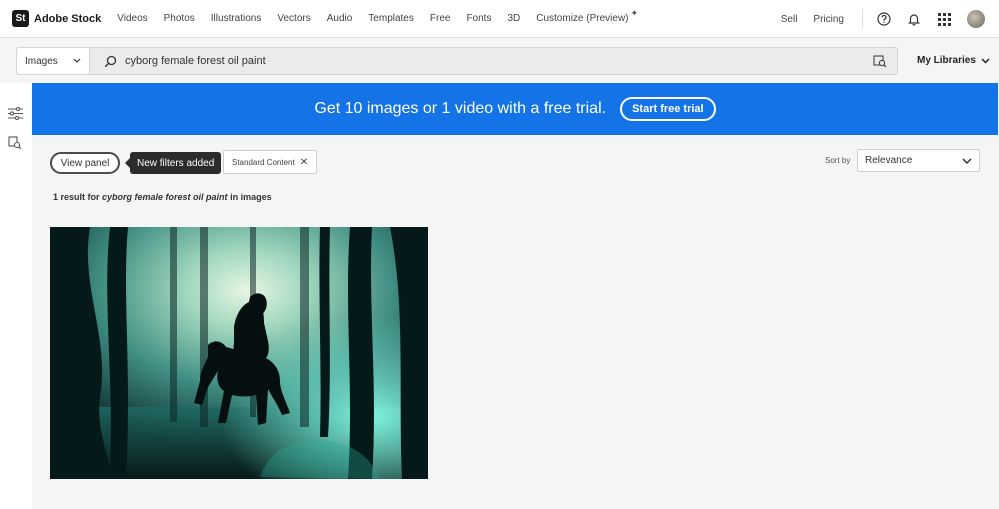 This screenshot has height=509, width=999. I want to click on sort-select: Relevance, so click(918, 160).